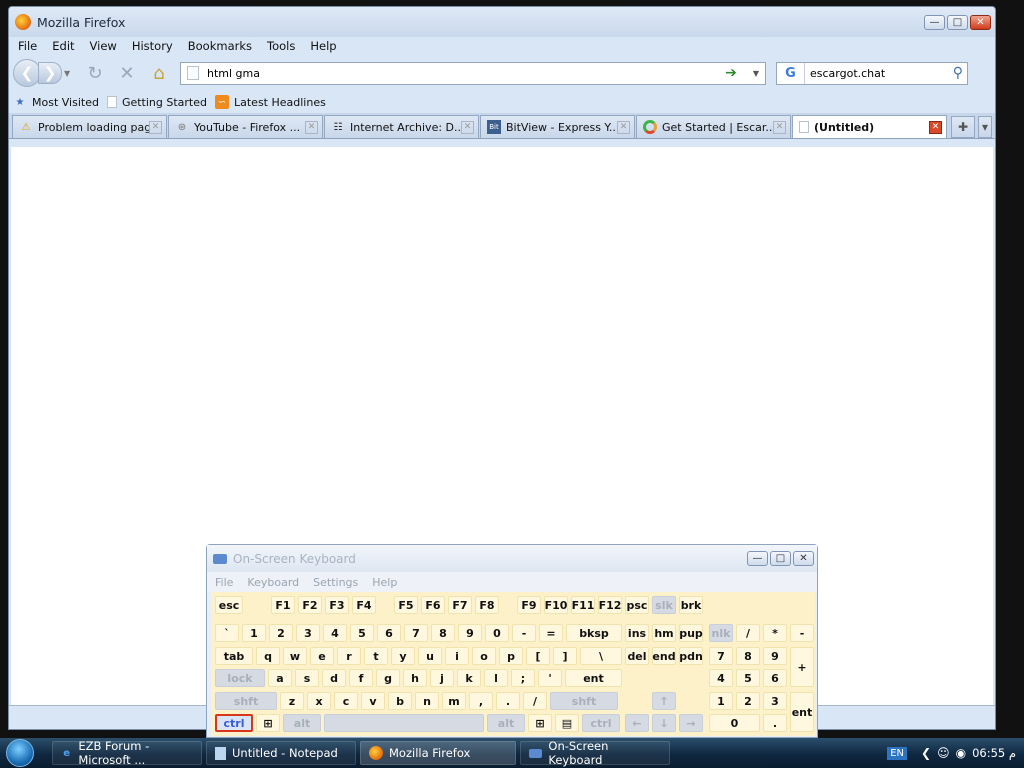 The height and width of the screenshot is (768, 1024). Describe the element at coordinates (879, 73) in the screenshot. I see `search-input: escargot.chat` at that location.